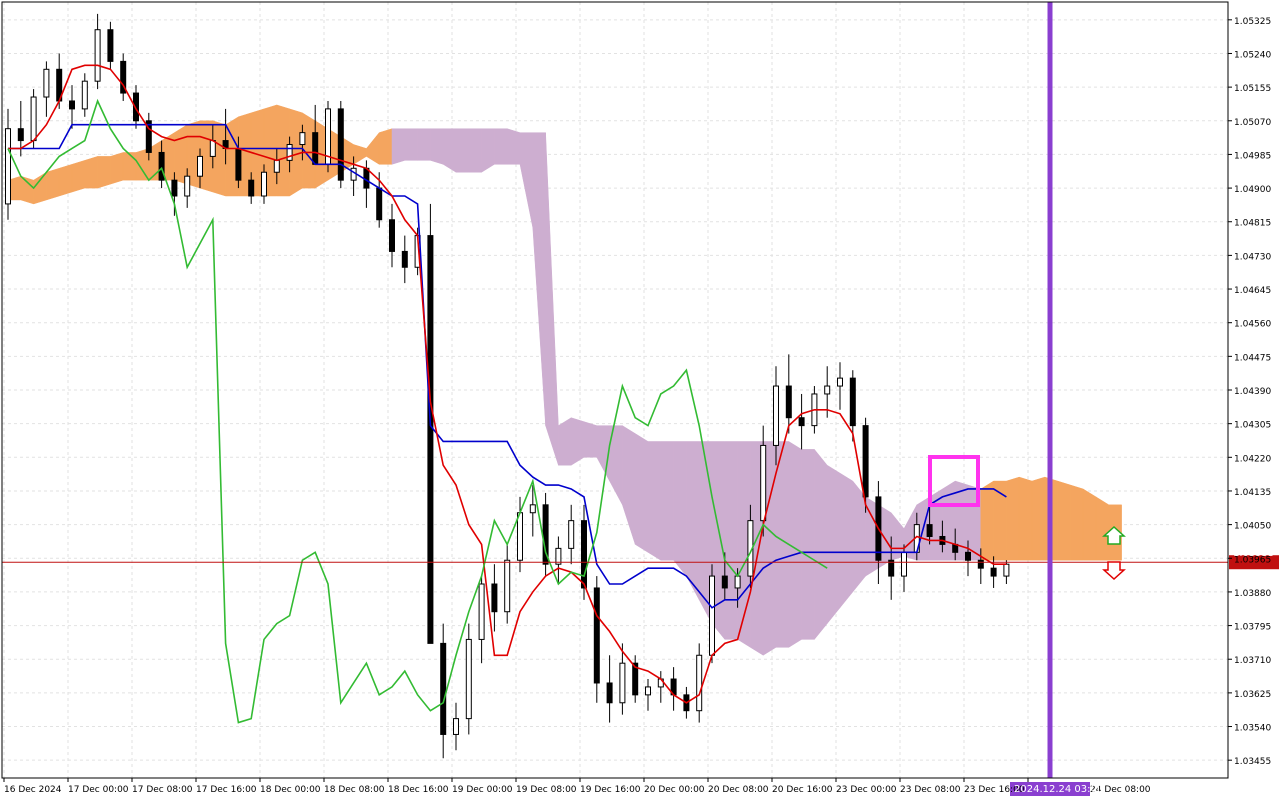  Describe the element at coordinates (1252, 493) in the screenshot. I see `y-tick-label: 1.04135` at that location.